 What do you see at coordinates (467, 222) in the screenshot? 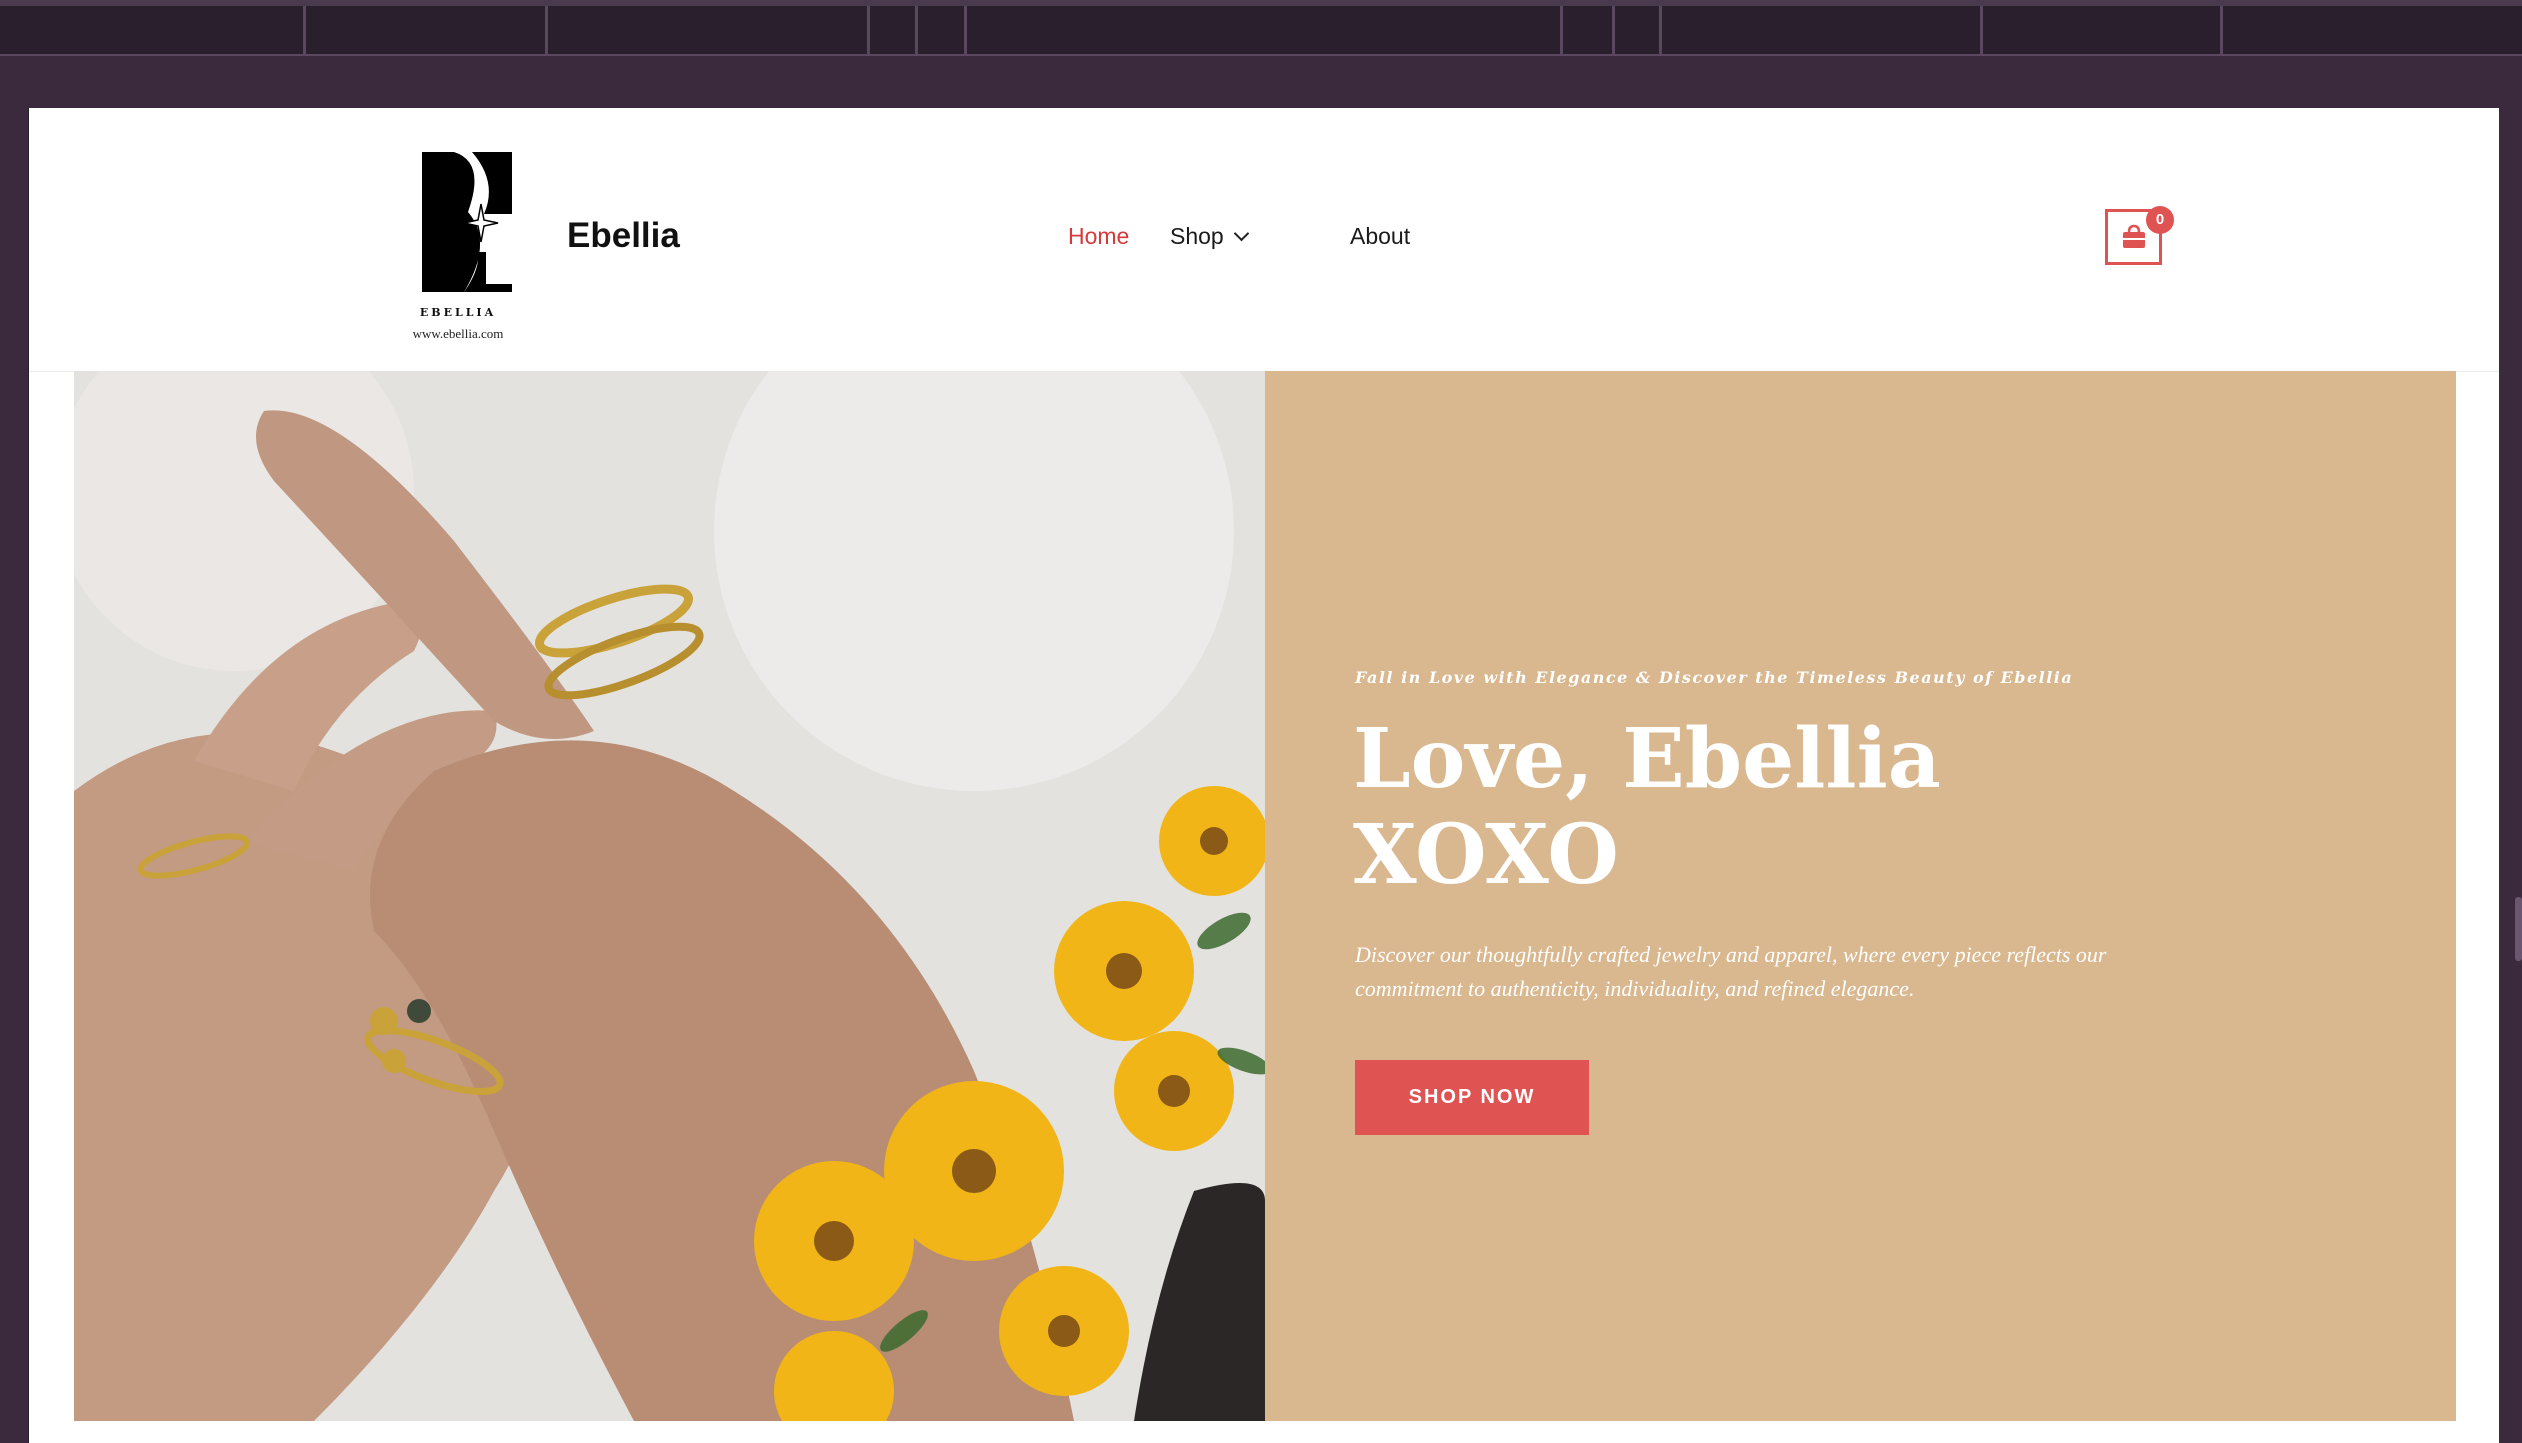
I see `logo-mark-icon` at bounding box center [467, 222].